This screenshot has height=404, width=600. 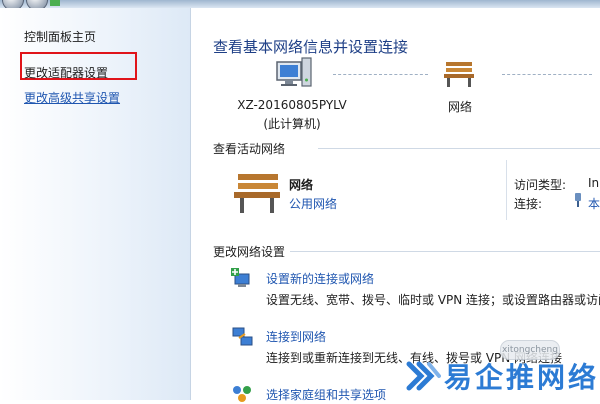 I want to click on homegroup-icon, so click(x=242, y=394).